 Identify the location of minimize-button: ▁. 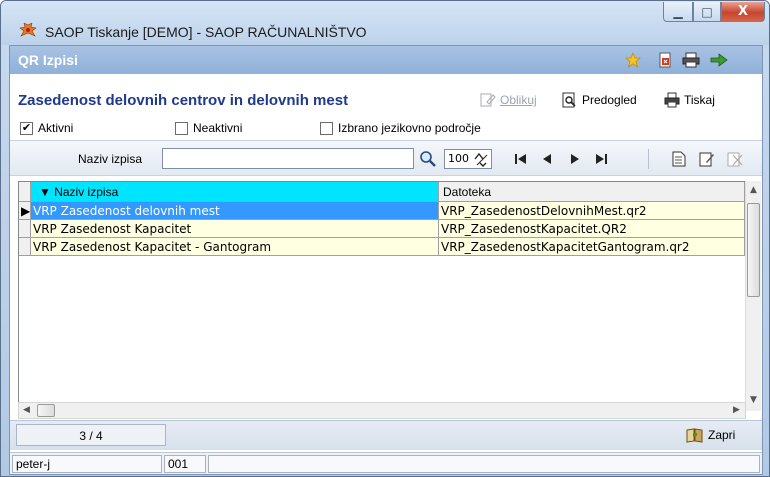
(678, 12).